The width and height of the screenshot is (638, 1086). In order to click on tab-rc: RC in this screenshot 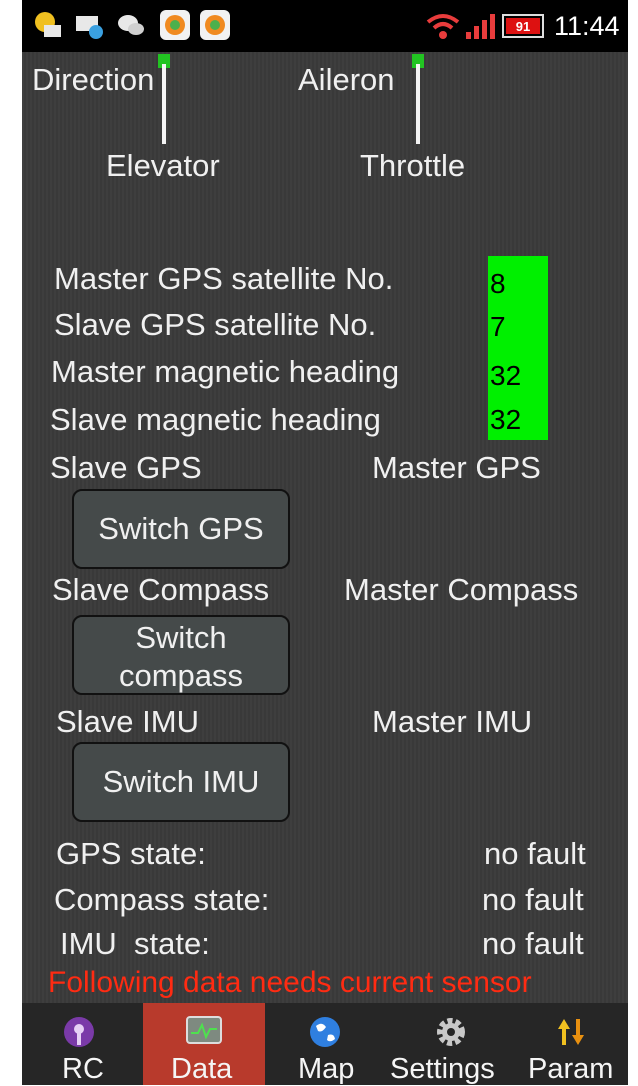, I will do `click(82, 1044)`.